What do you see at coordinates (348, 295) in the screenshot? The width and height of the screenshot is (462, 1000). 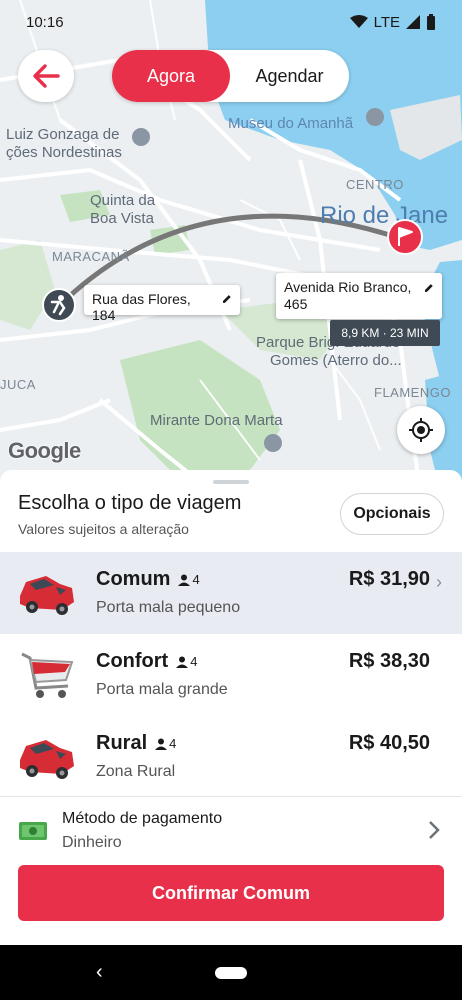 I see `destination-address: Avenida Rio Branco, 465` at bounding box center [348, 295].